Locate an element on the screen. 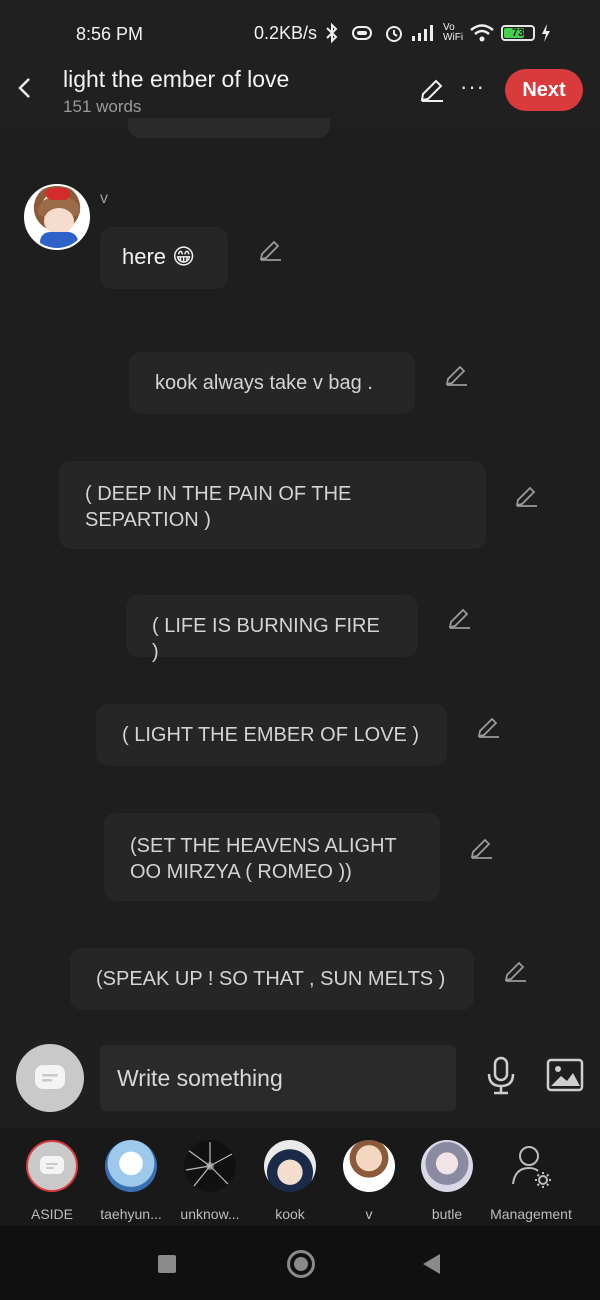 The width and height of the screenshot is (600, 1300). wifi-icon is located at coordinates (482, 33).